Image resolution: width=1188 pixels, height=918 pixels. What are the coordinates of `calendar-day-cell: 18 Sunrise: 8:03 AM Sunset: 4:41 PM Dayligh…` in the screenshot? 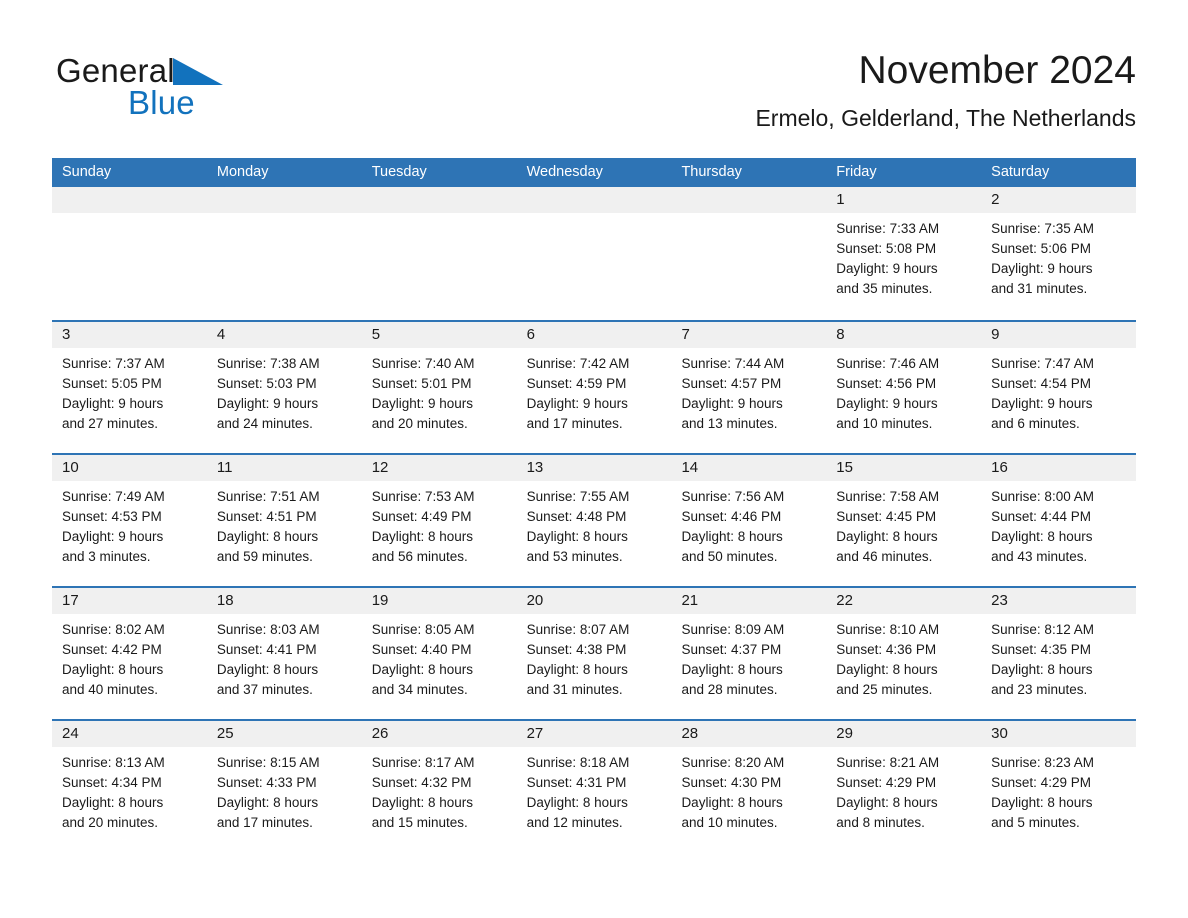 It's located at (284, 653).